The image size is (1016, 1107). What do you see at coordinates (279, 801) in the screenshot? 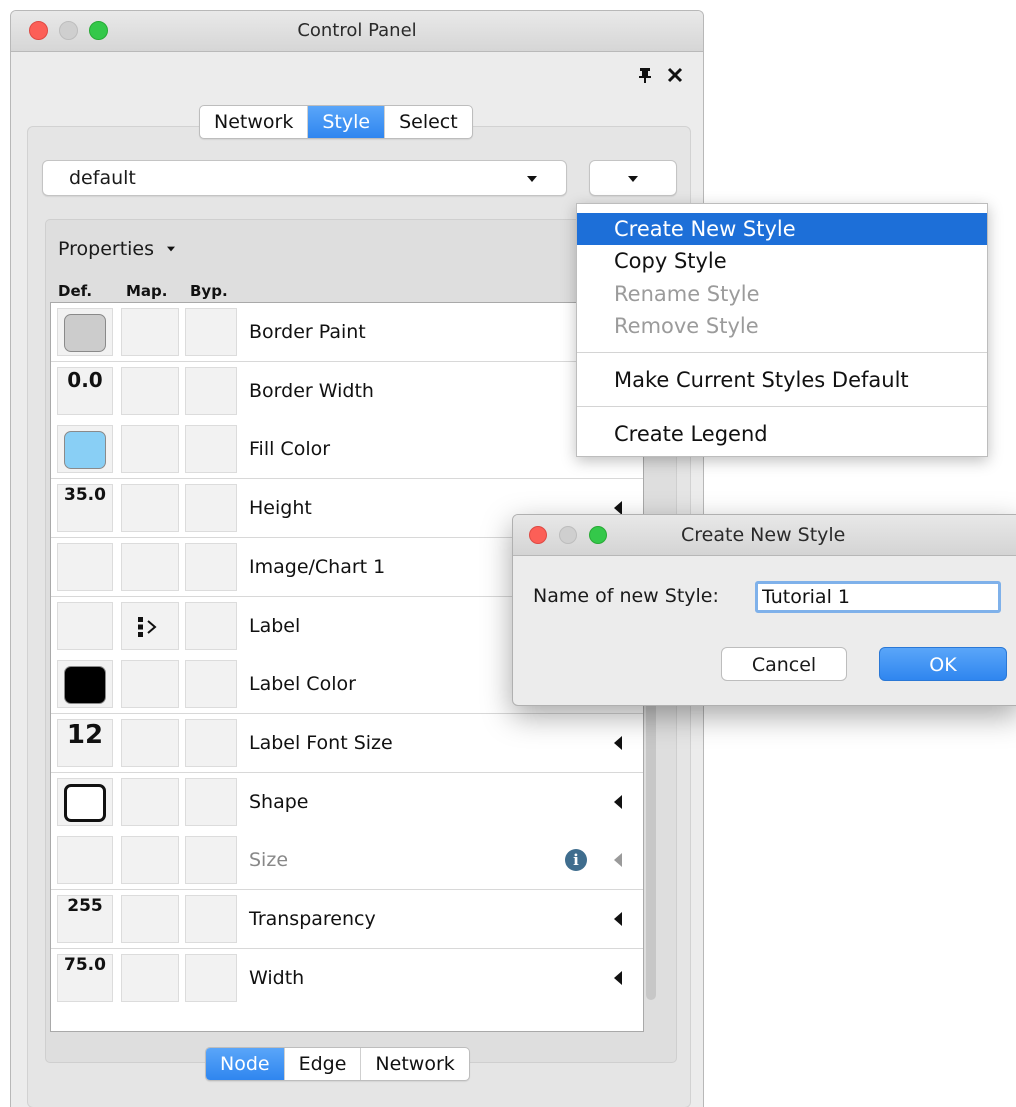
I see `property-name: Shape` at bounding box center [279, 801].